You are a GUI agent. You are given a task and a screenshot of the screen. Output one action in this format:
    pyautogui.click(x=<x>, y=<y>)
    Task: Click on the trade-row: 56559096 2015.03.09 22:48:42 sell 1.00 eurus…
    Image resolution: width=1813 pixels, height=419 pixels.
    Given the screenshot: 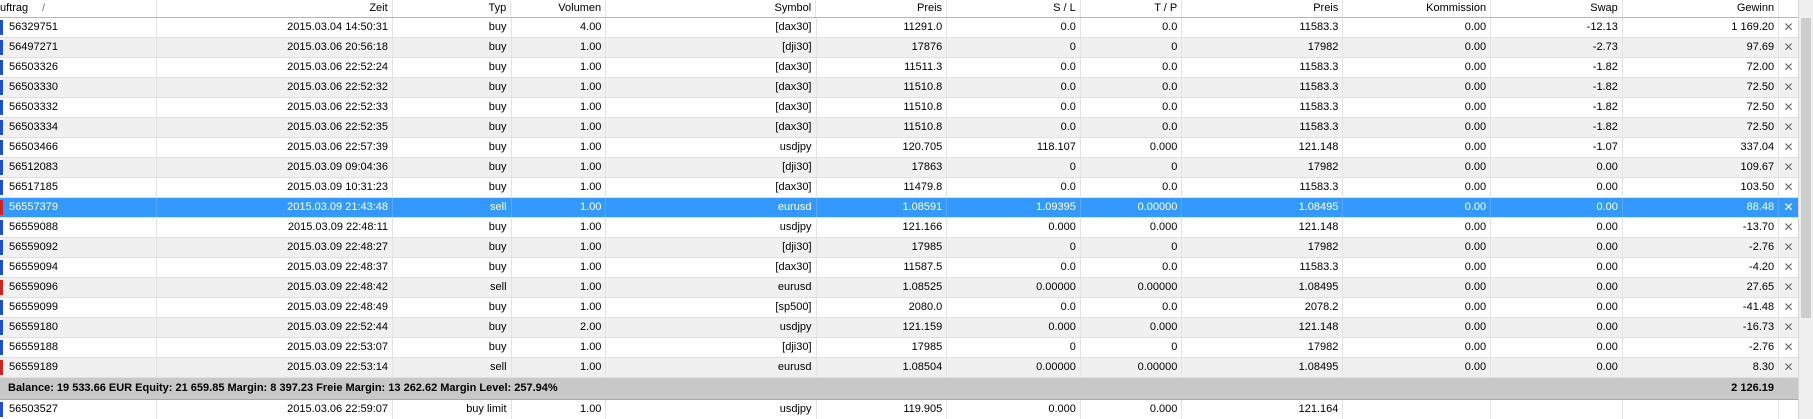 What is the action you would take?
    pyautogui.click(x=899, y=288)
    